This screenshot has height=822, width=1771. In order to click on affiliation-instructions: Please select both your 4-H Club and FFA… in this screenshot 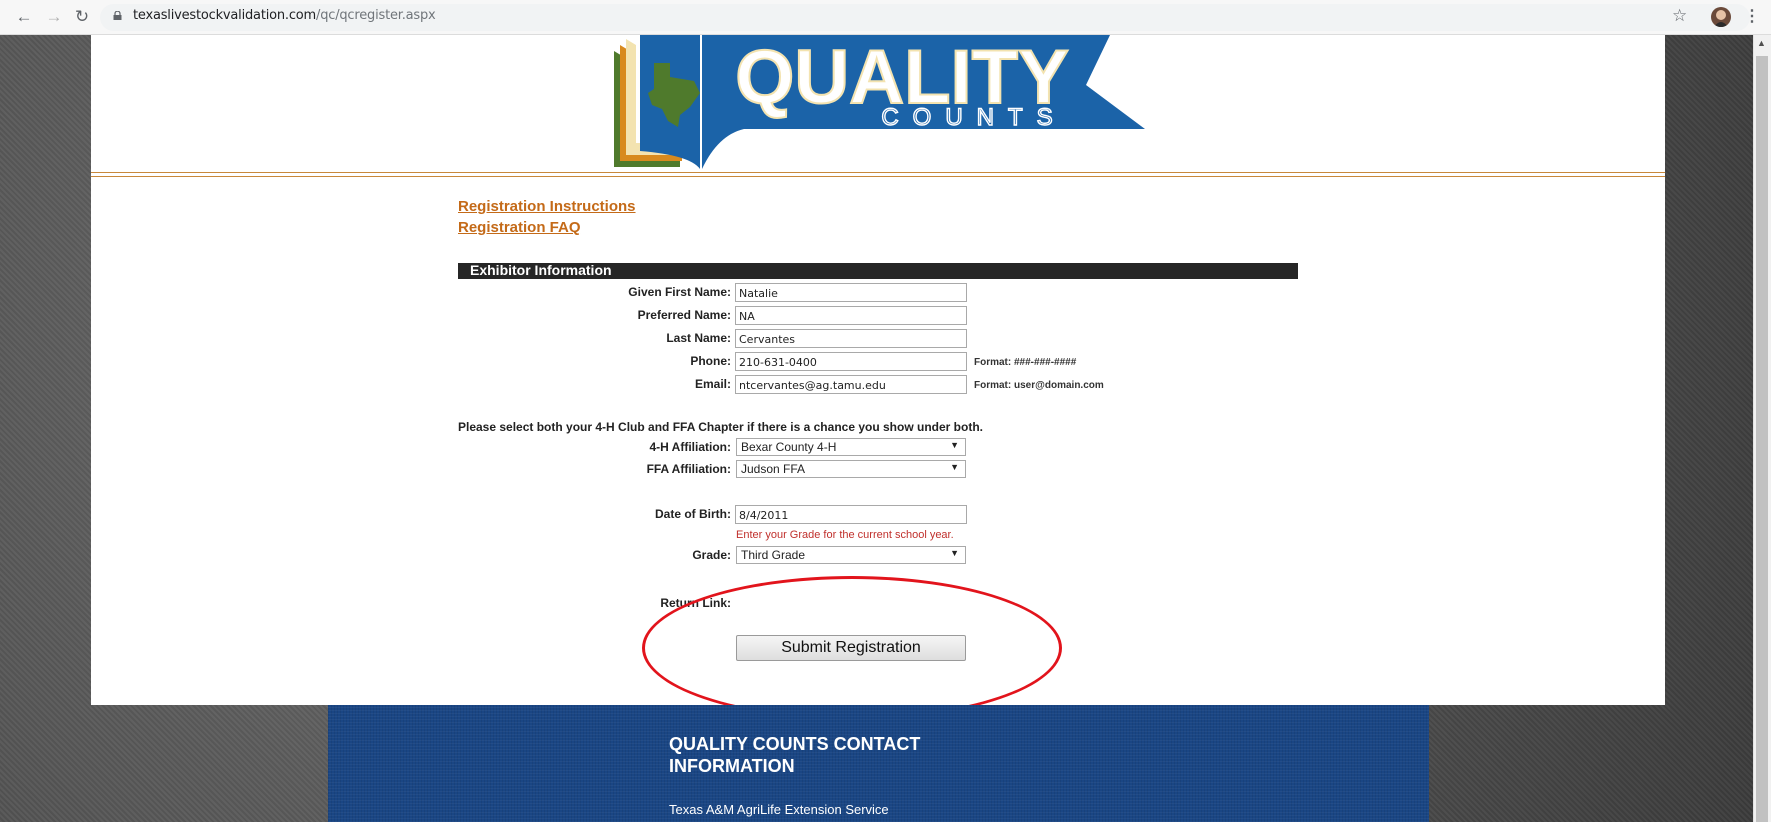, I will do `click(720, 427)`.